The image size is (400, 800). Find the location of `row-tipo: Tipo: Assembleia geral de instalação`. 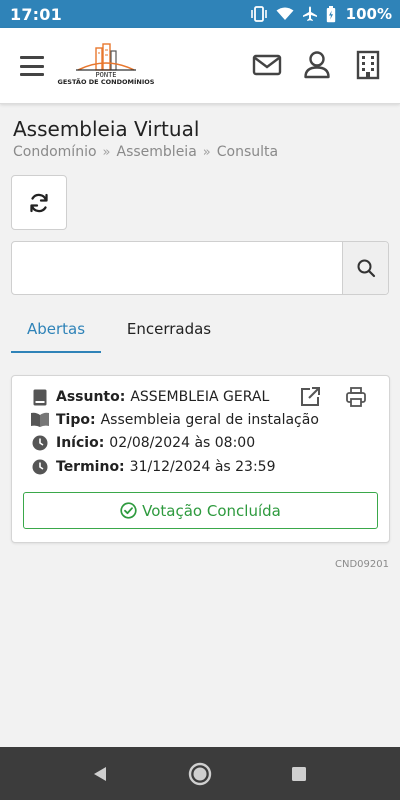

row-tipo: Tipo: Assembleia geral de instalação is located at coordinates (174, 420).